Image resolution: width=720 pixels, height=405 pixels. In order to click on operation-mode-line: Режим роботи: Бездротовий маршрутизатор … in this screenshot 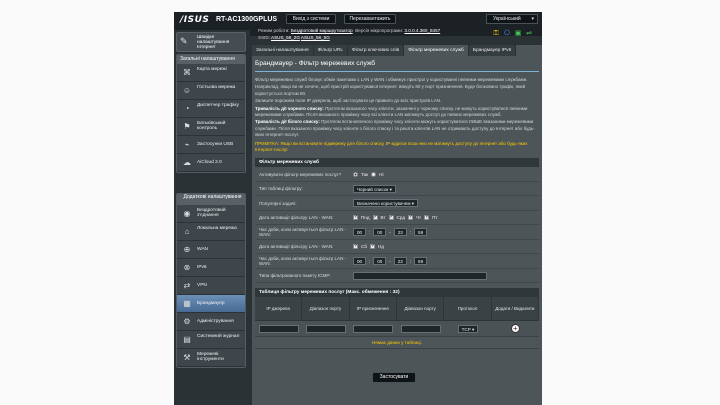, I will do `click(349, 30)`.